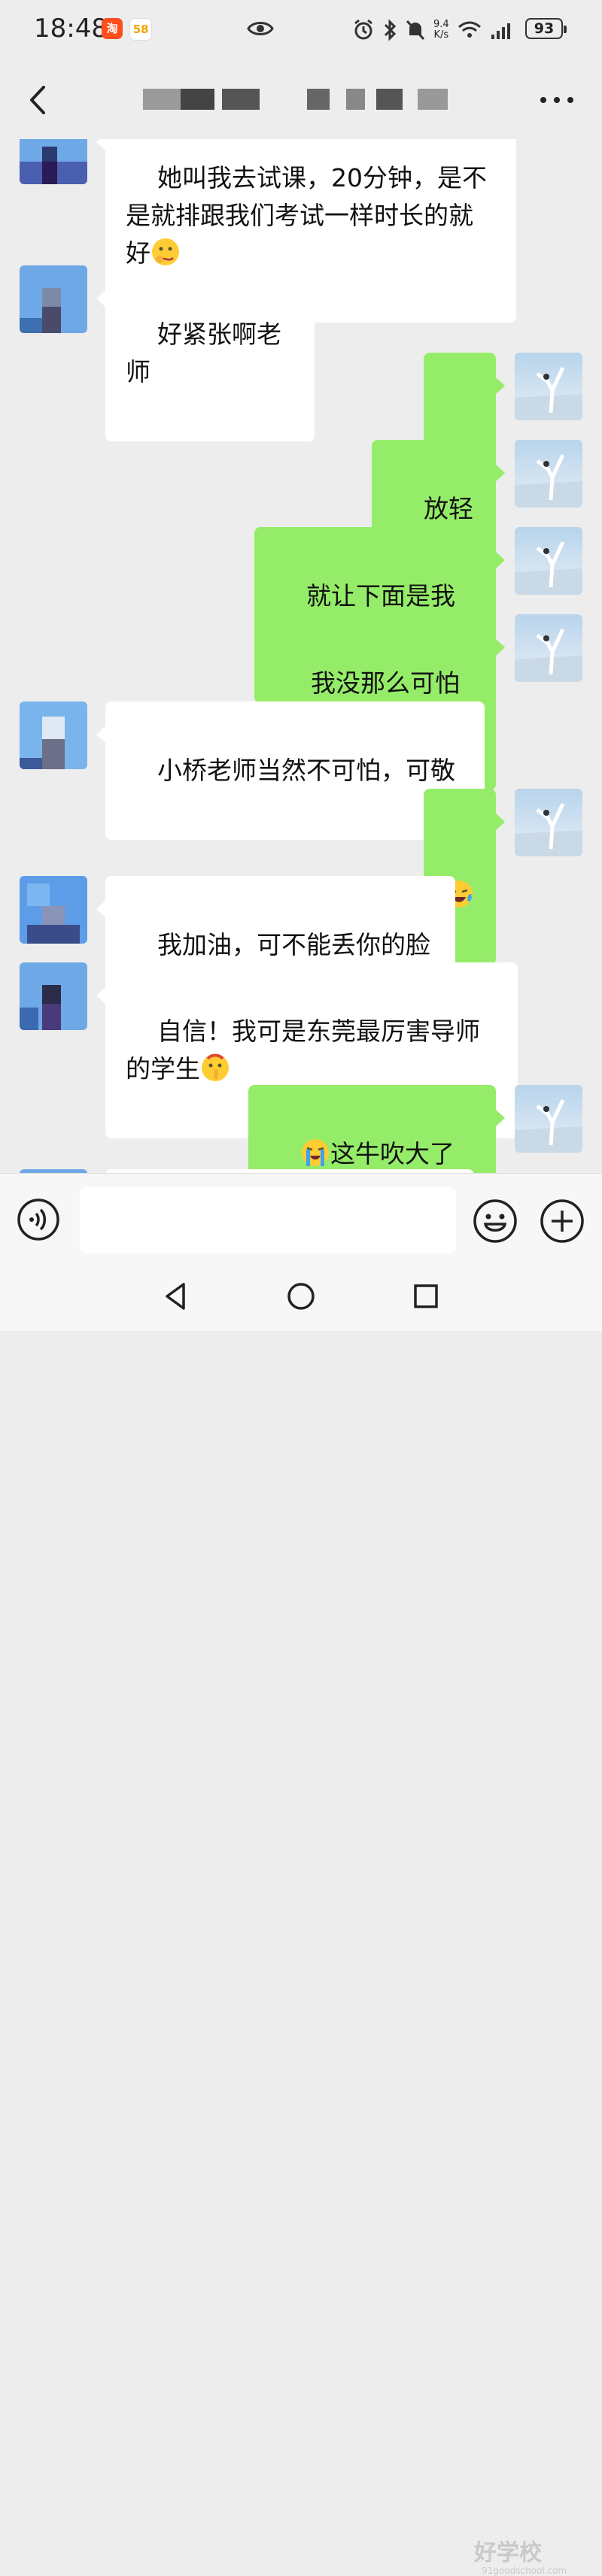  I want to click on nav-back-icon, so click(176, 1296).